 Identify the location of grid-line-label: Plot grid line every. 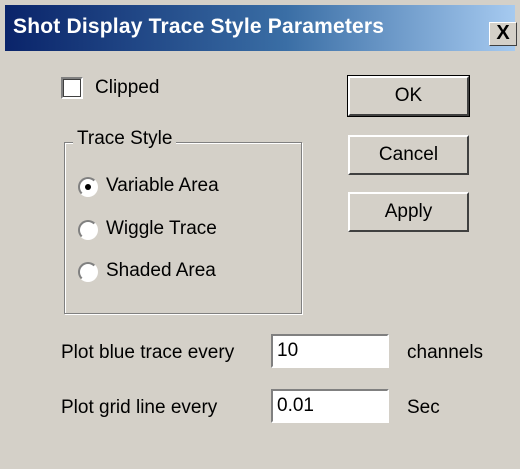
(139, 407).